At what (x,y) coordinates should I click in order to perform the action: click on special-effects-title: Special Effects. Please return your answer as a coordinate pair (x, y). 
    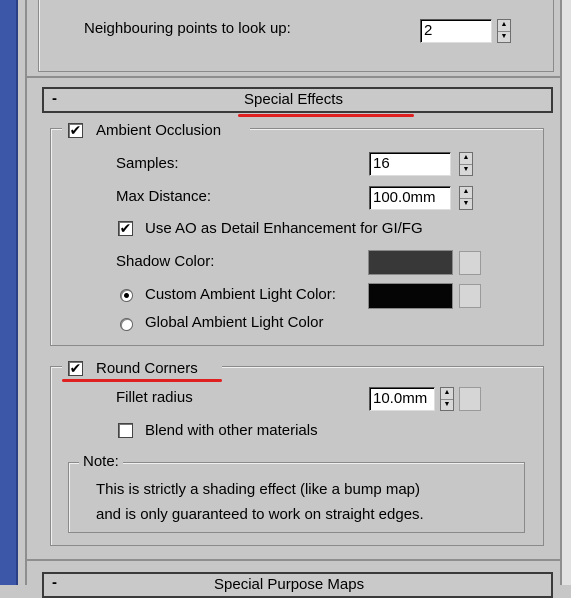
    Looking at the image, I should click on (293, 99).